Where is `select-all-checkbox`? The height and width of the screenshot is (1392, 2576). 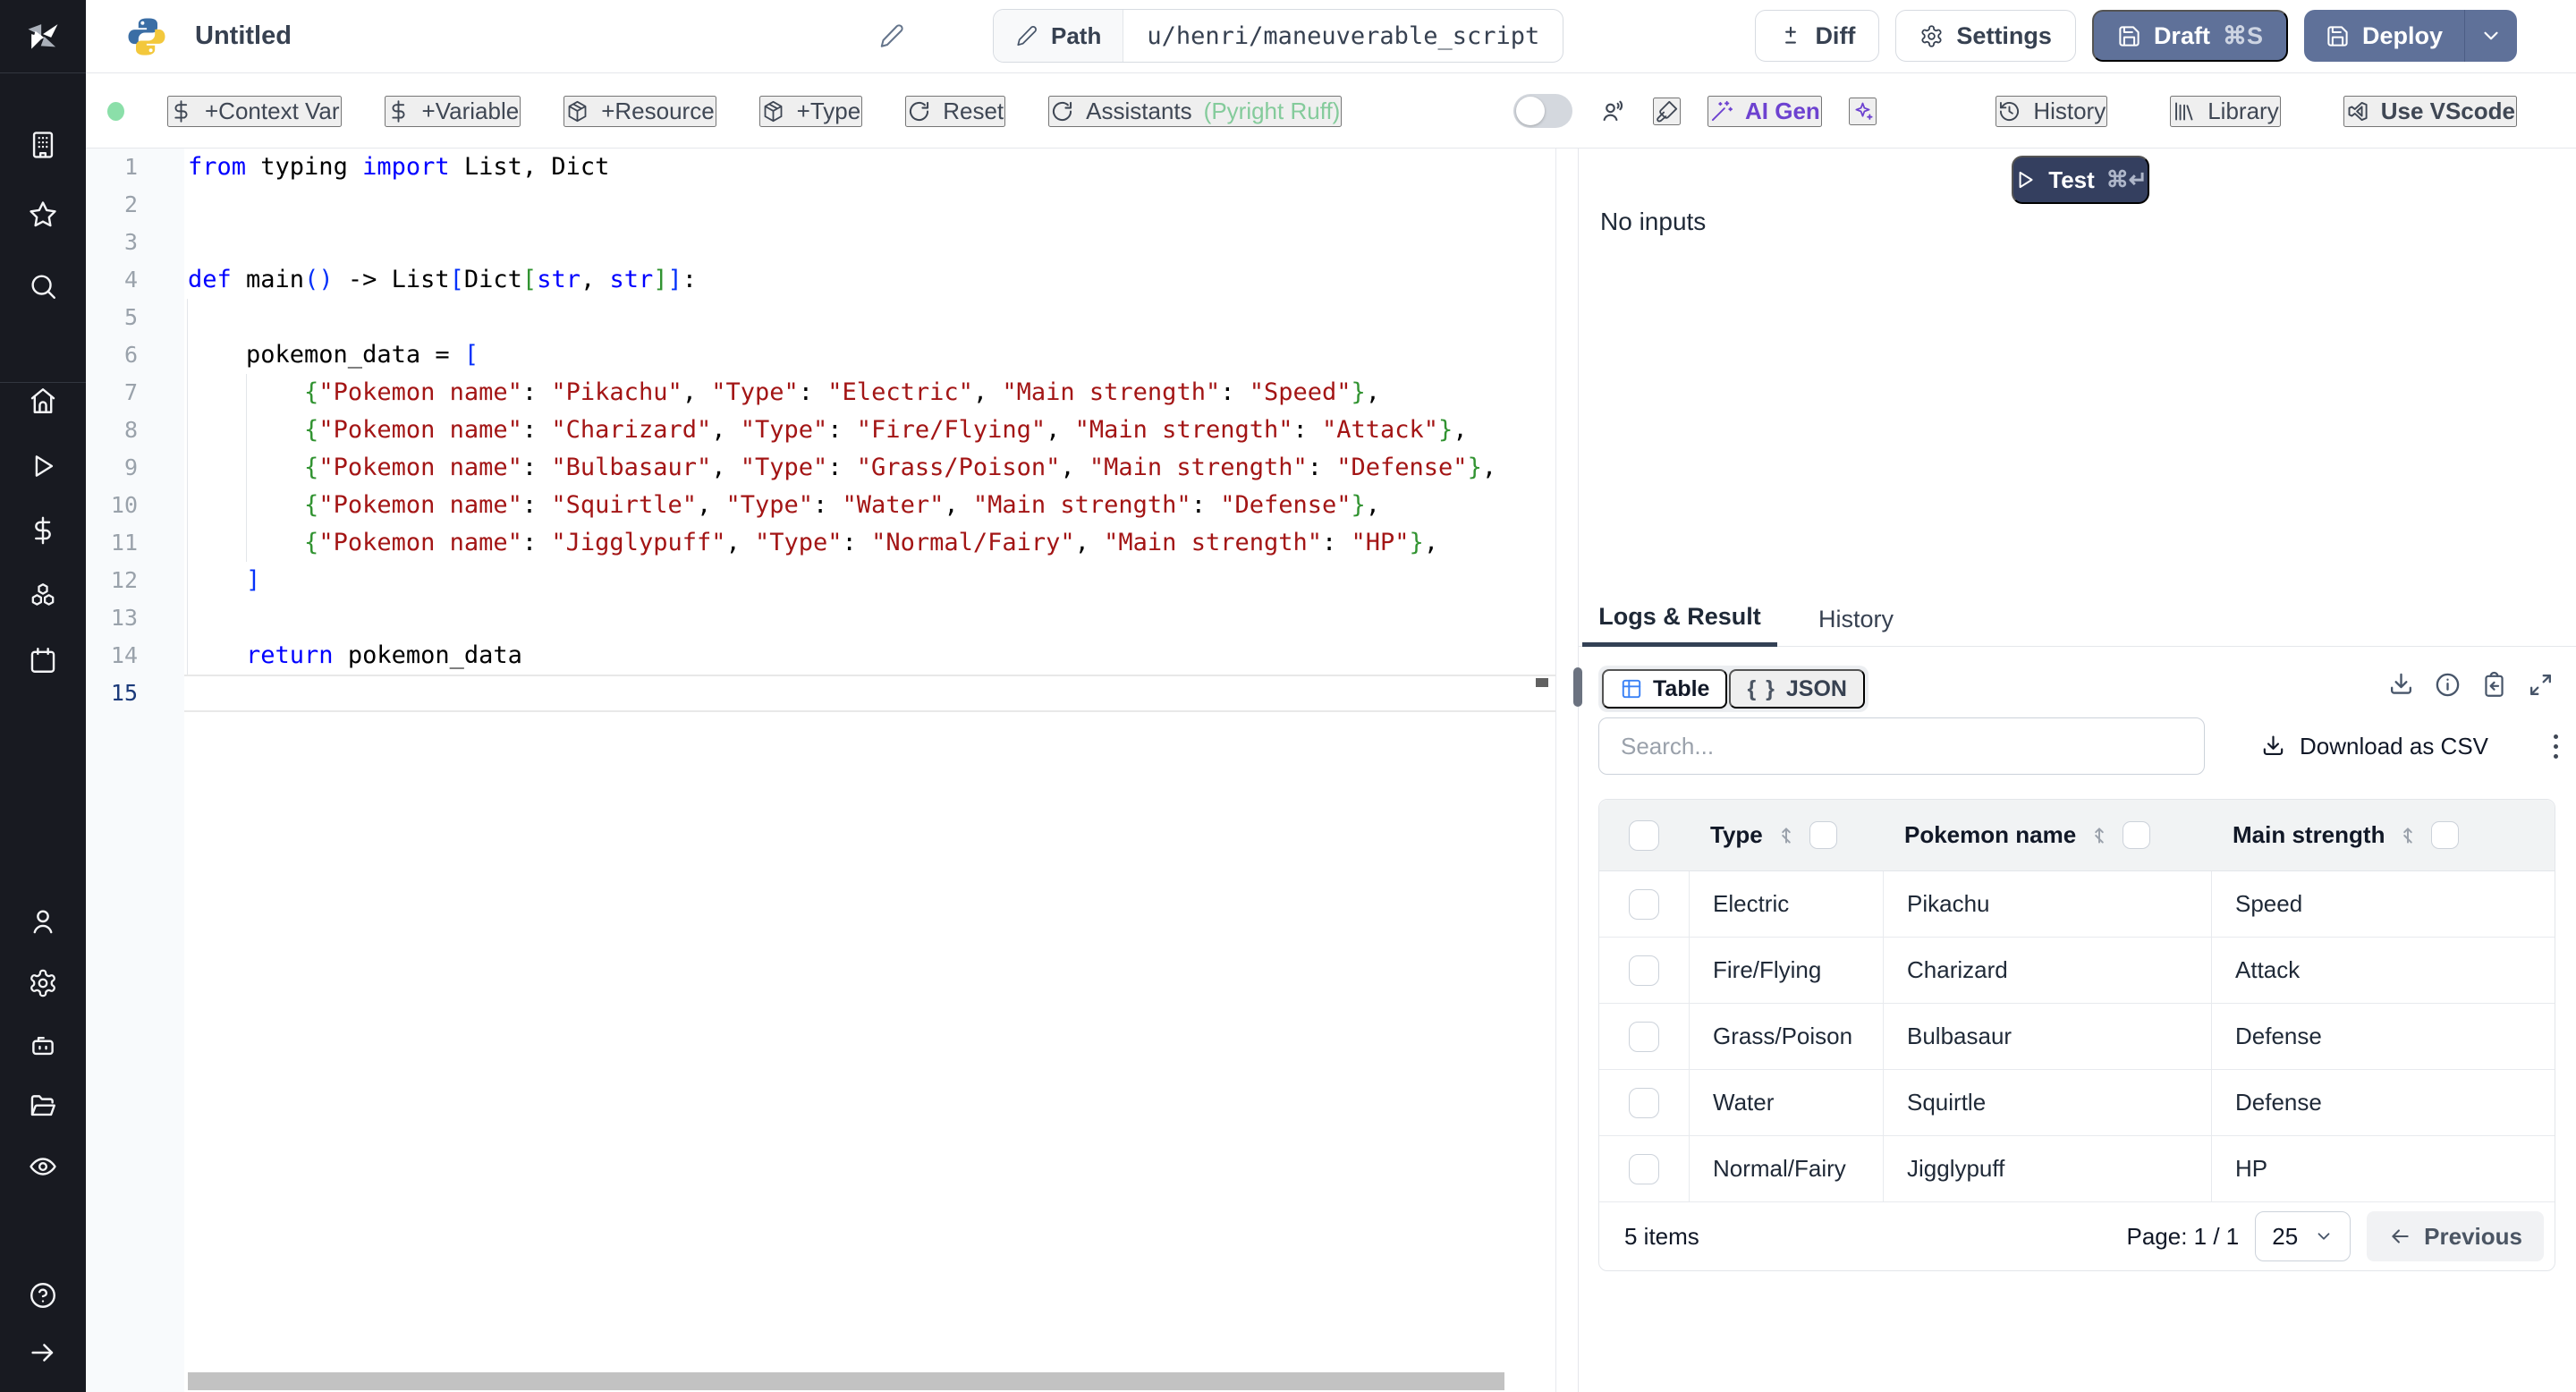 select-all-checkbox is located at coordinates (1644, 835).